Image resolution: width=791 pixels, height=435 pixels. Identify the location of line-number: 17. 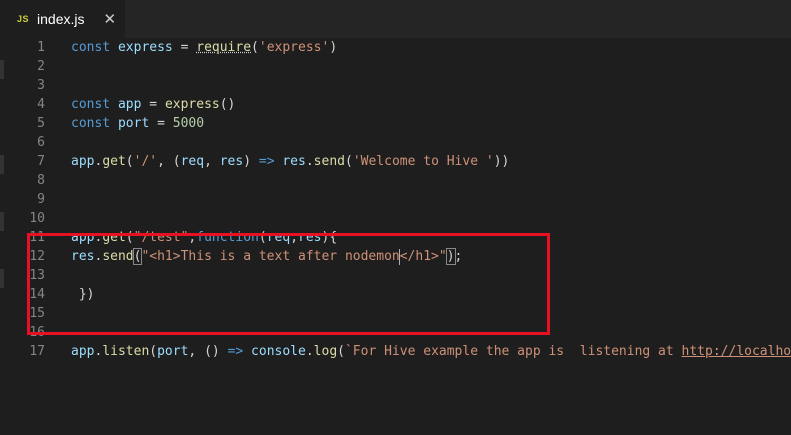
(37, 351).